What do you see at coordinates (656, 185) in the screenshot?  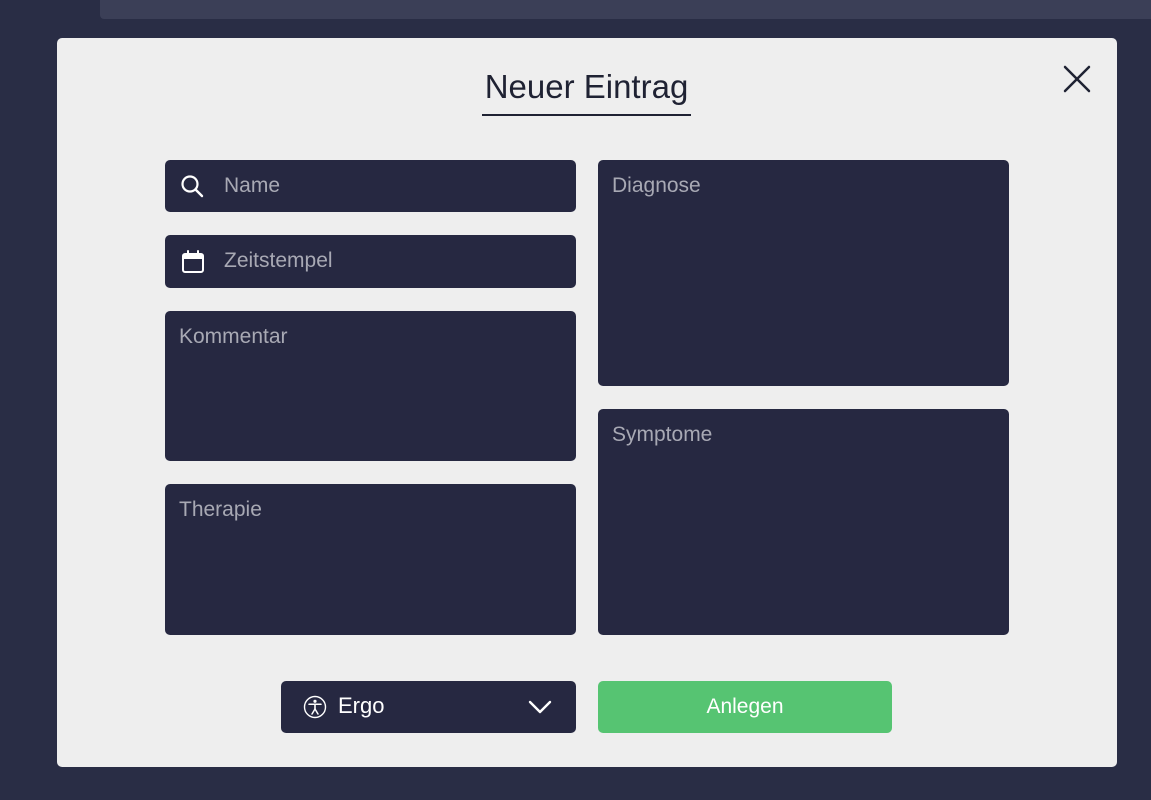 I see `diagnosis-placeholder: Diagnose` at bounding box center [656, 185].